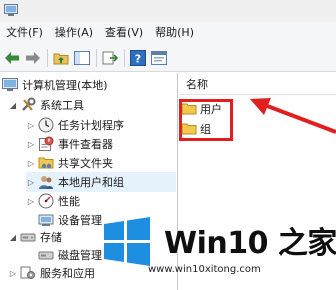 The width and height of the screenshot is (336, 290). What do you see at coordinates (206, 120) in the screenshot?
I see `annotation-highlight-box` at bounding box center [206, 120].